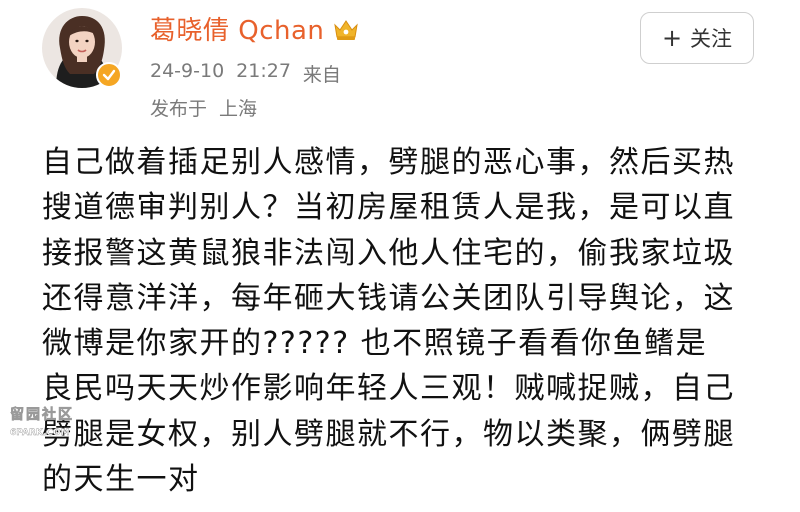 This screenshot has width=800, height=512. I want to click on post-time: 21:27, so click(263, 71).